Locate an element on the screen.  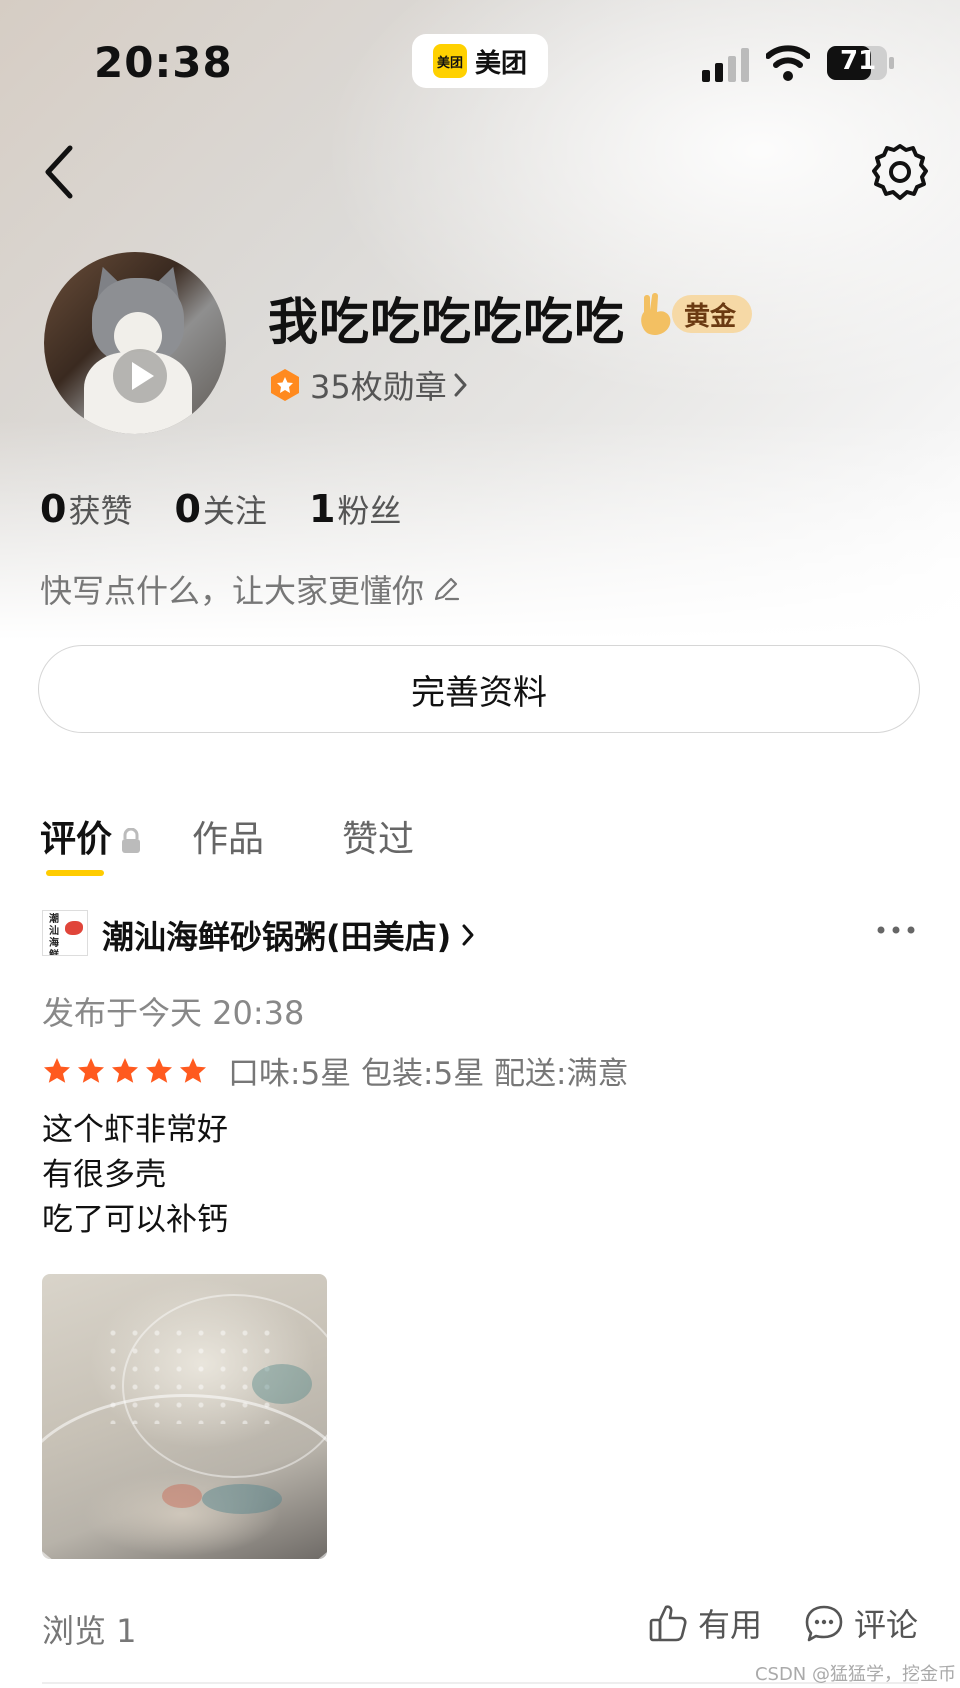
stat-label: 关注 is located at coordinates (234, 511).